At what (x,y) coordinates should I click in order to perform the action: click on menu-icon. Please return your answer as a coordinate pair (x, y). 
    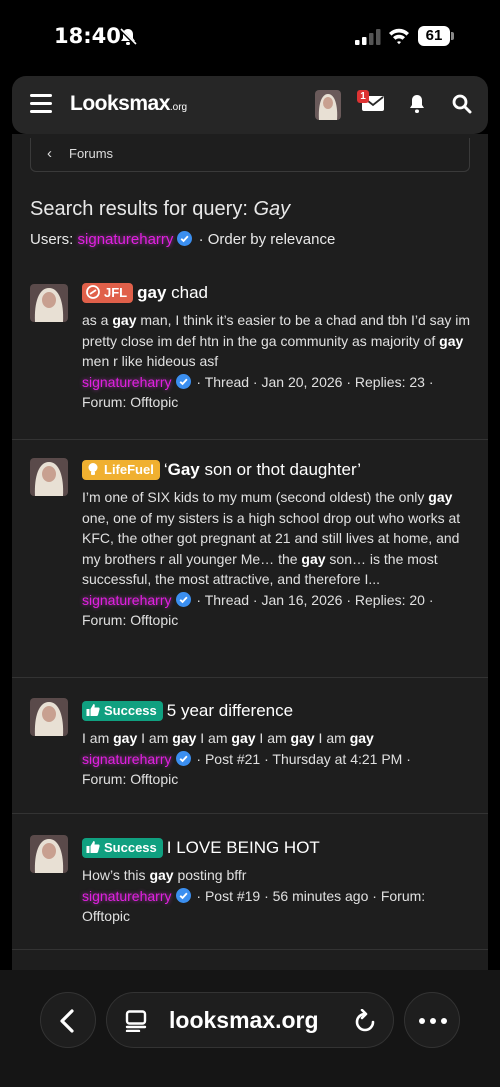
    Looking at the image, I should click on (41, 104).